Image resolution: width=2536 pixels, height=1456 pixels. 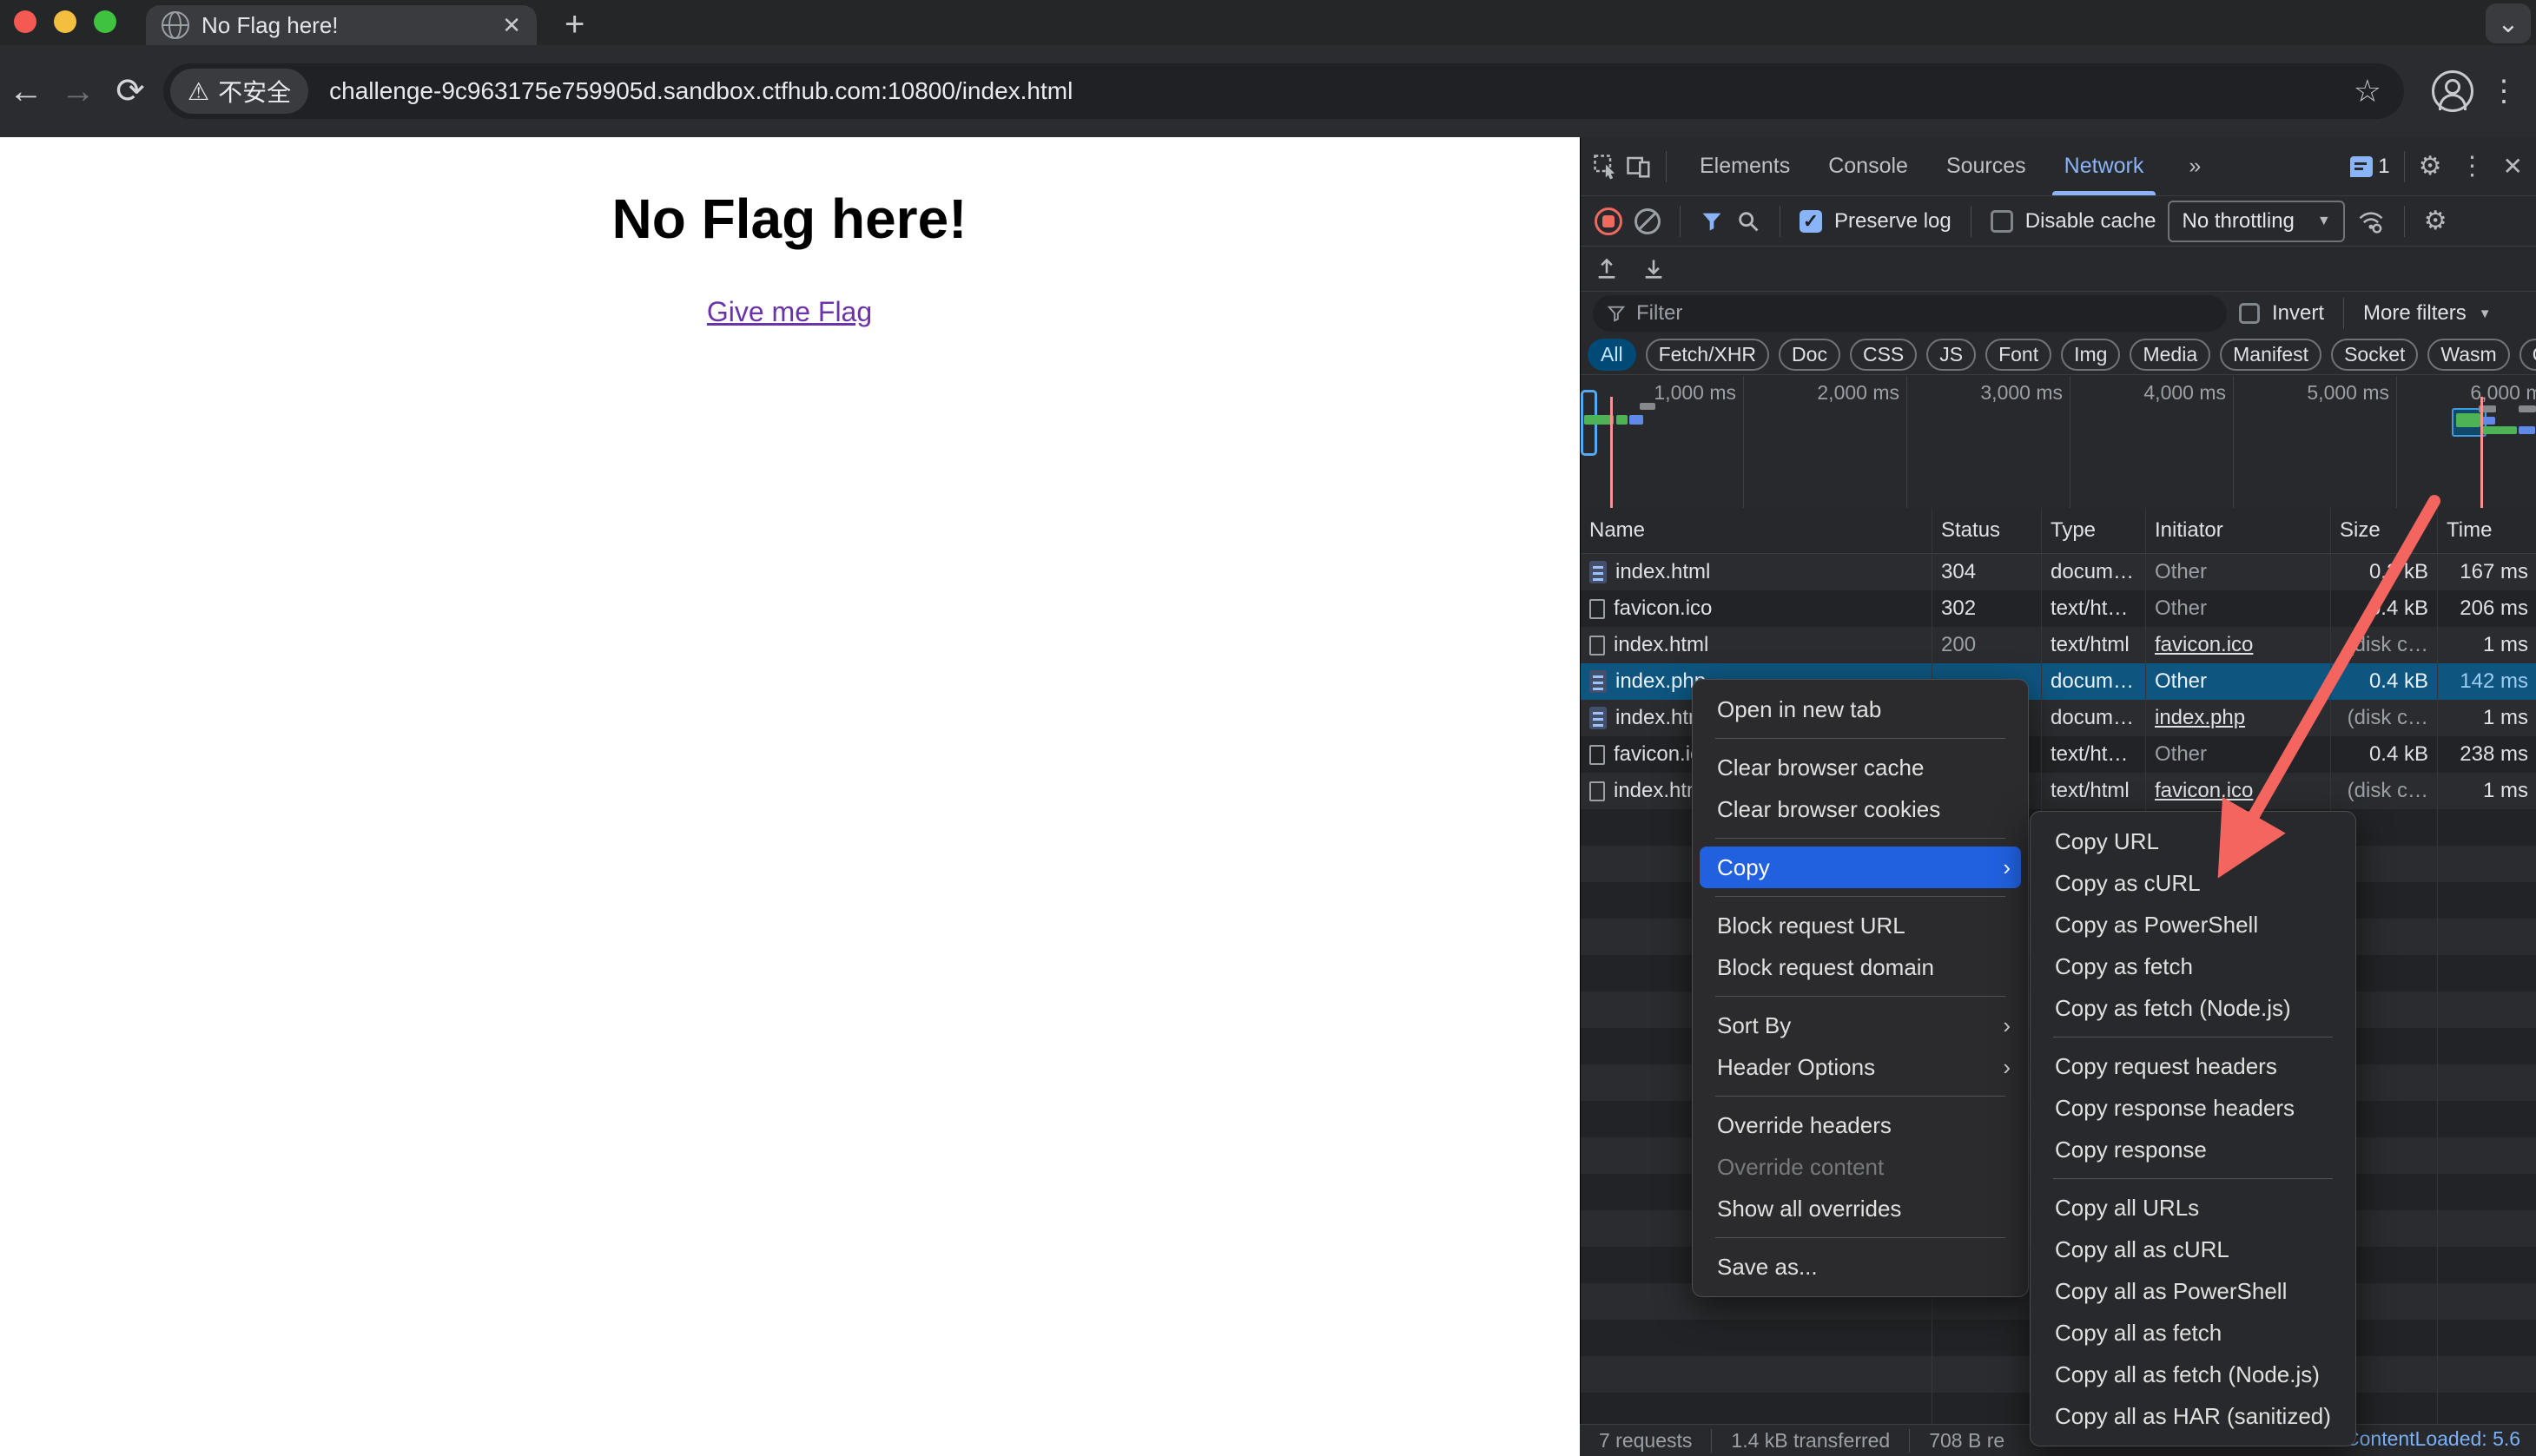 What do you see at coordinates (1608, 221) in the screenshot?
I see `record-button` at bounding box center [1608, 221].